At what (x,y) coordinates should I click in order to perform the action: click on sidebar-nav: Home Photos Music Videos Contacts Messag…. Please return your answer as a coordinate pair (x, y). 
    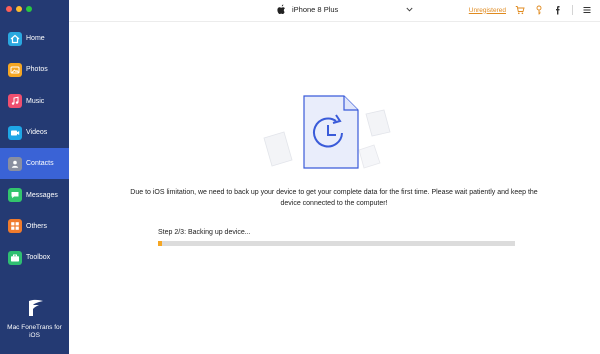
    Looking at the image, I should click on (34, 148).